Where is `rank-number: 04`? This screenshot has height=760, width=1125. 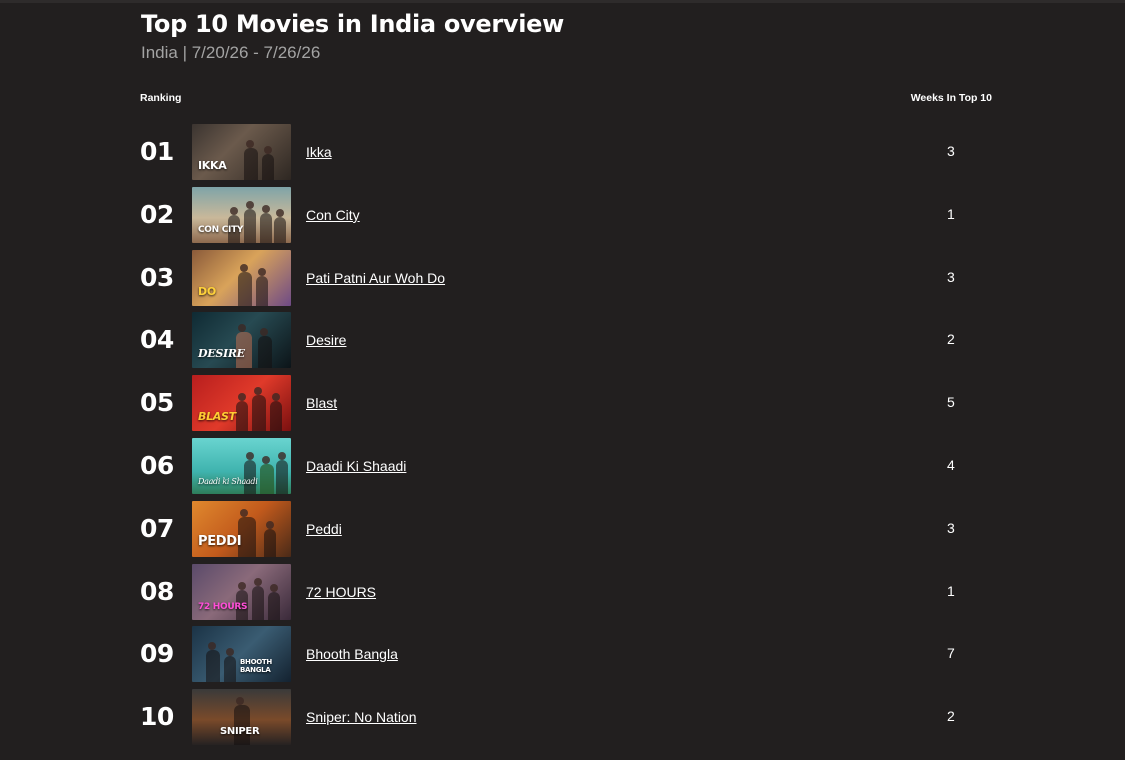 rank-number: 04 is located at coordinates (157, 340).